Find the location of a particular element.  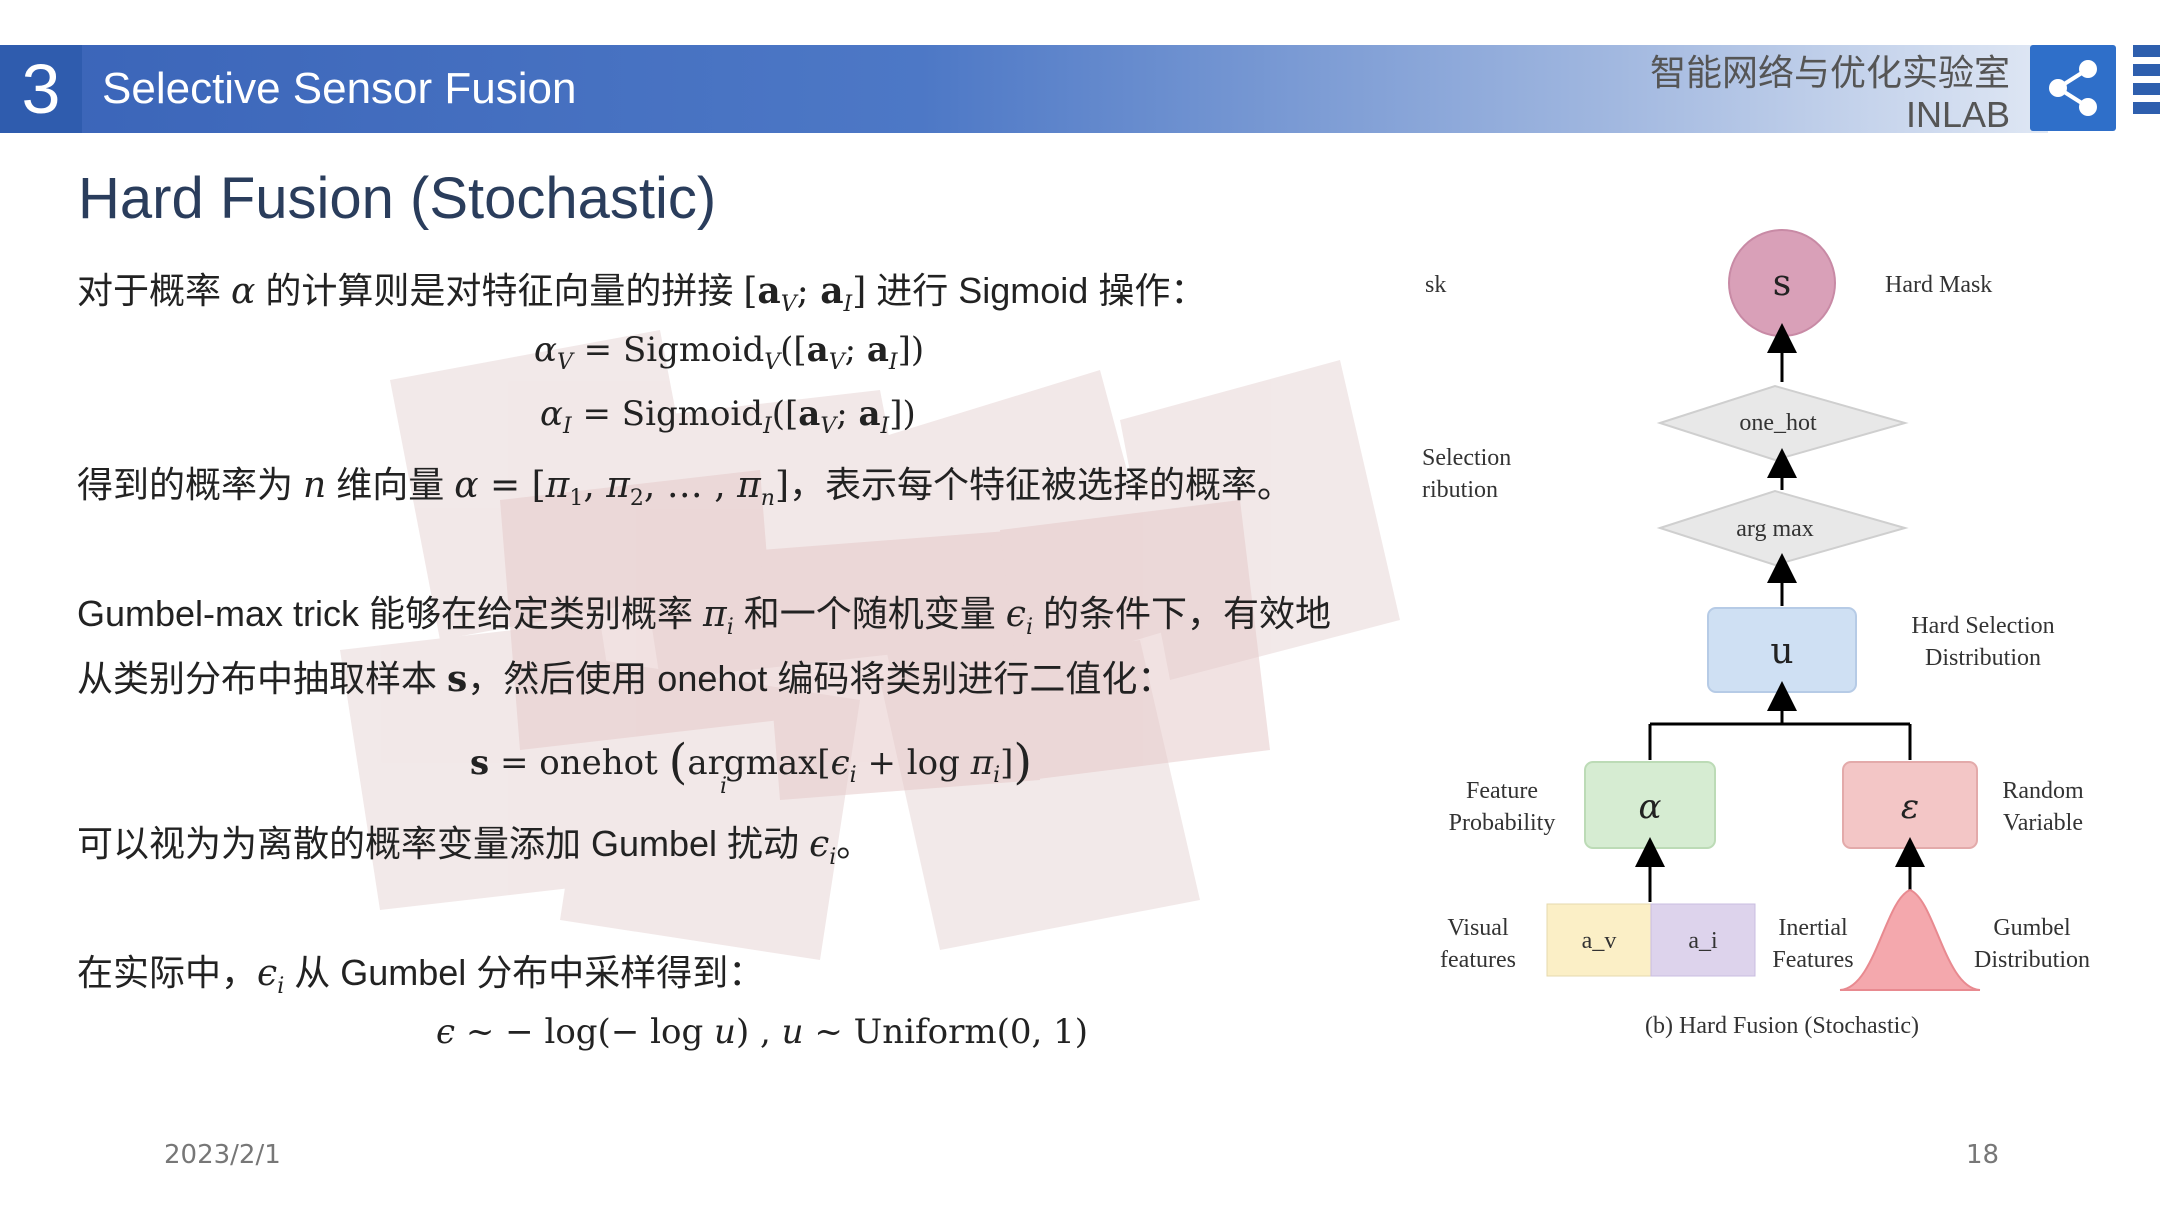

p1-text-a: 对于概率 is located at coordinates (154, 290).